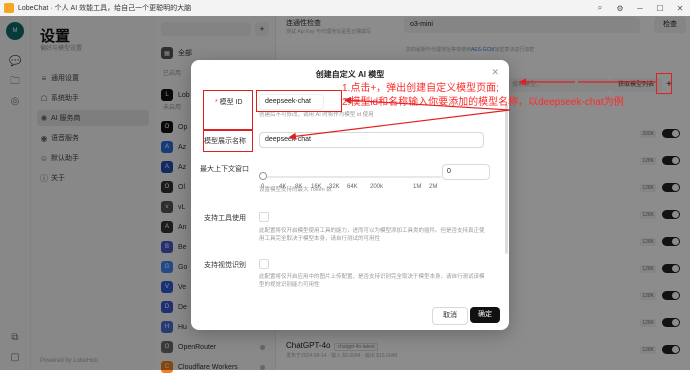 The height and width of the screenshot is (376, 690). I want to click on annotation-box-id-input, so click(299, 101).